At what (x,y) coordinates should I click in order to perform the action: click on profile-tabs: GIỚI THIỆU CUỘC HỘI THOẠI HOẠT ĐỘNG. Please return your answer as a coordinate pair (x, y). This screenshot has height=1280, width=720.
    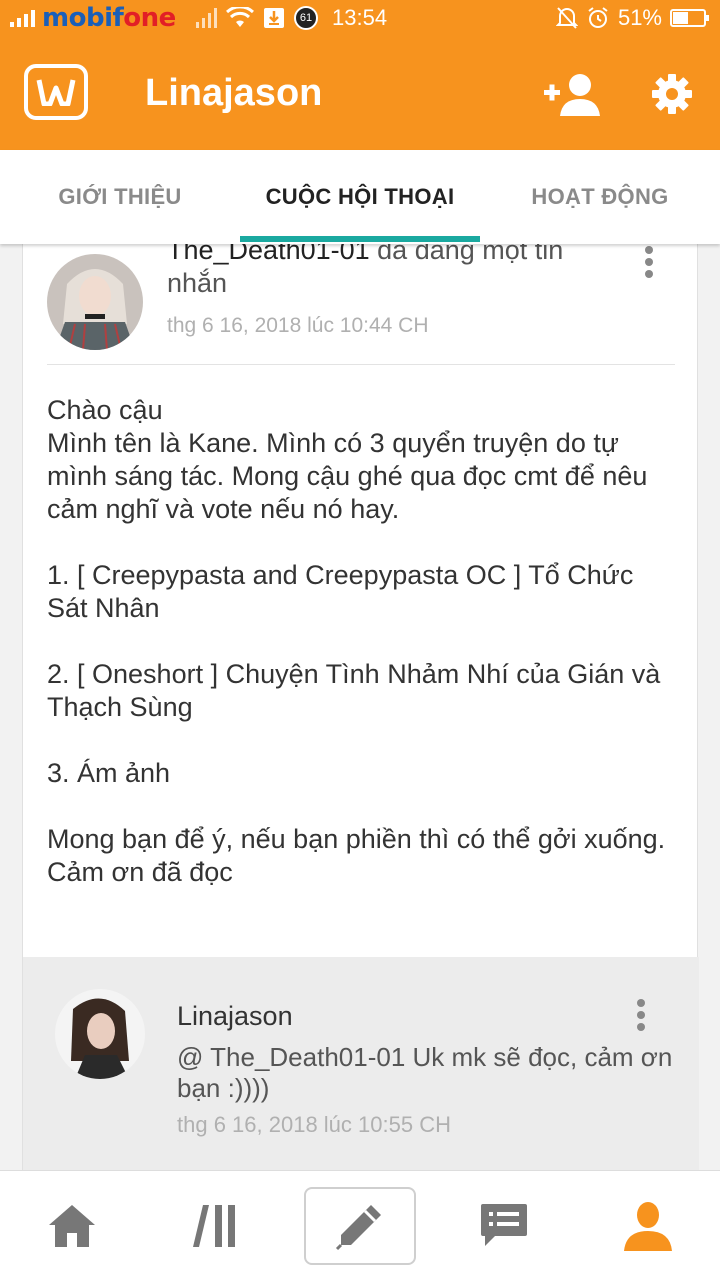
    Looking at the image, I should click on (360, 197).